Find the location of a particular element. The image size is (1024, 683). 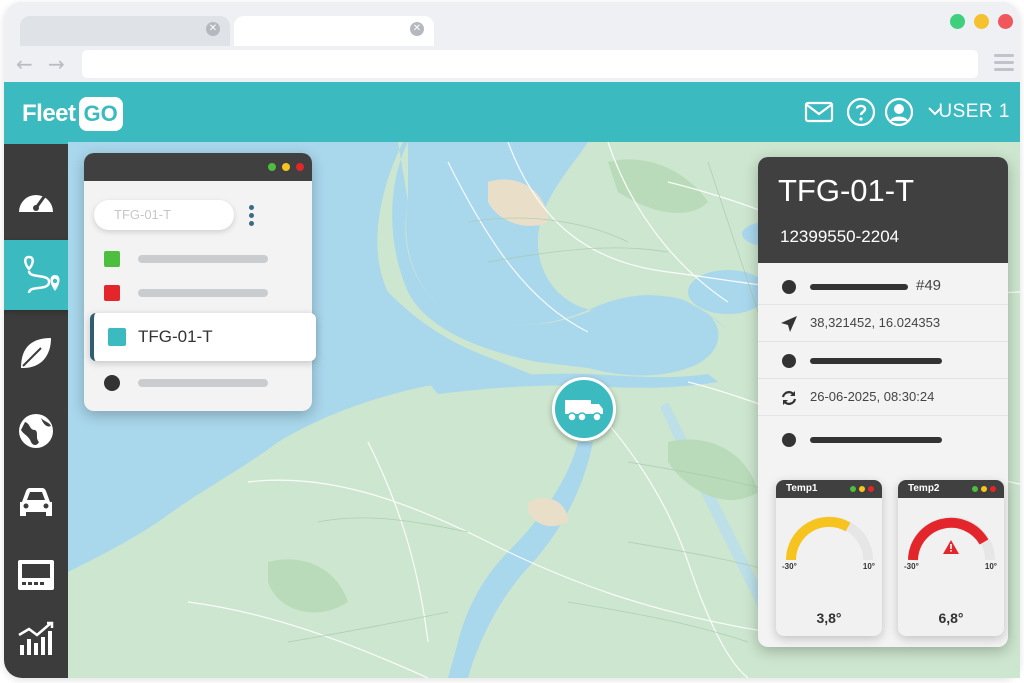

detail-row-location: 38,321452, 16.024353 is located at coordinates (883, 323).